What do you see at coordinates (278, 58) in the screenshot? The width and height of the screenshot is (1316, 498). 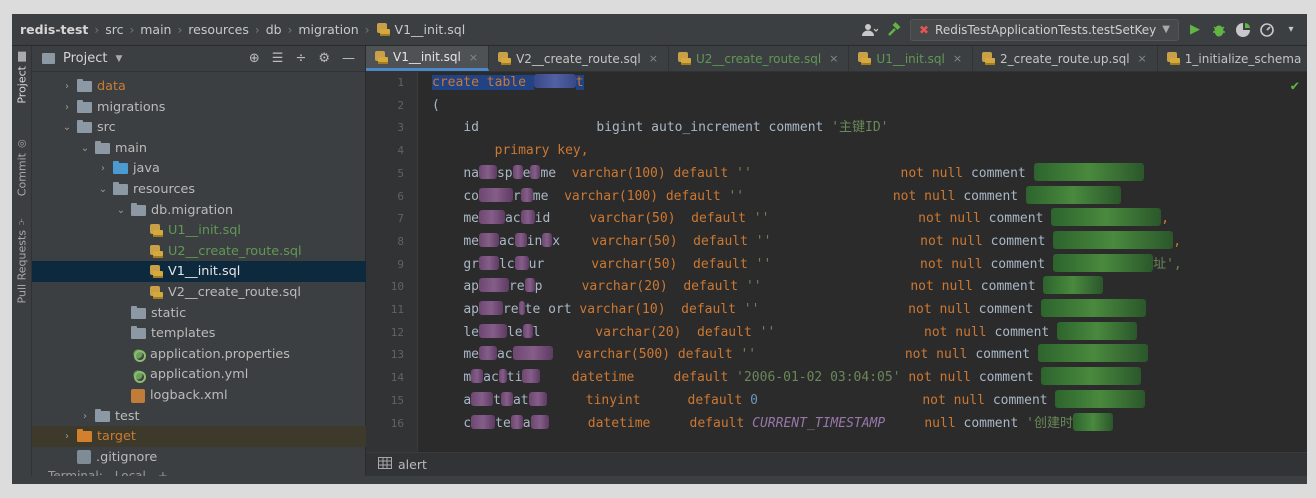 I see `expand-all-icon: ☰` at bounding box center [278, 58].